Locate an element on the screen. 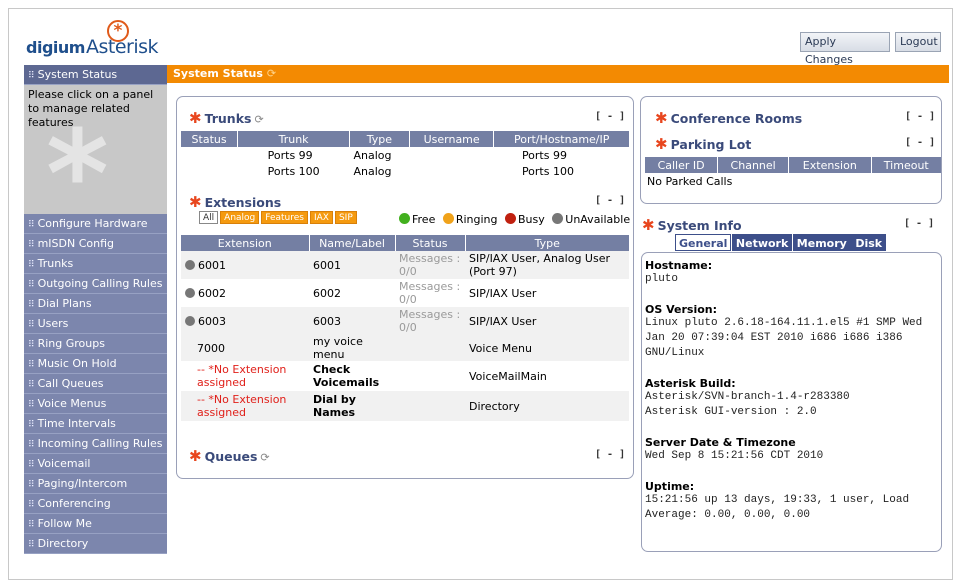  sidebar-item-directory: ⠿ Directory is located at coordinates (95, 544).